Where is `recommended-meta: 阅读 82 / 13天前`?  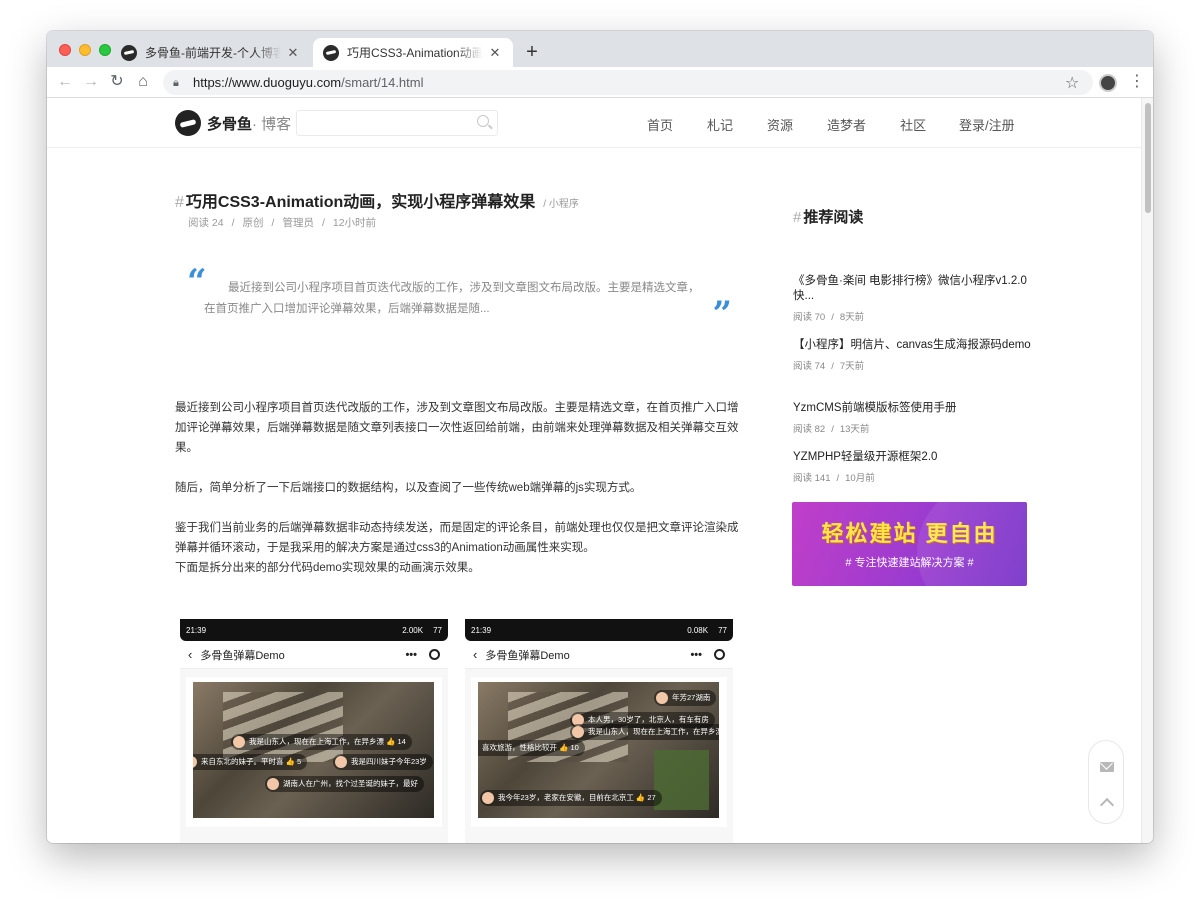
recommended-meta: 阅读 82 / 13天前 is located at coordinates (913, 428).